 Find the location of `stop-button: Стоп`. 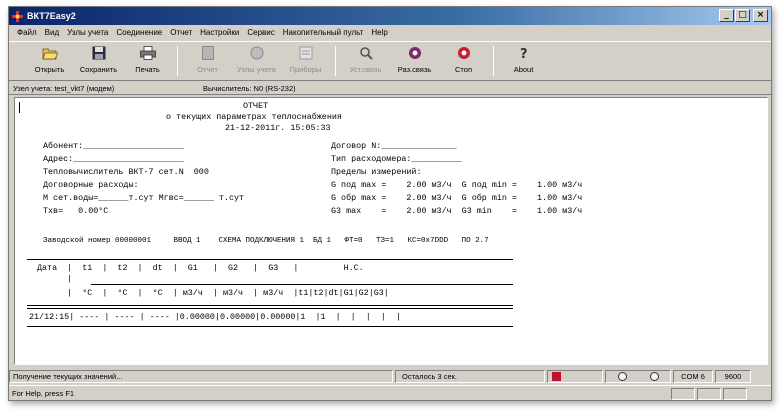

stop-button: Стоп is located at coordinates (463, 58).